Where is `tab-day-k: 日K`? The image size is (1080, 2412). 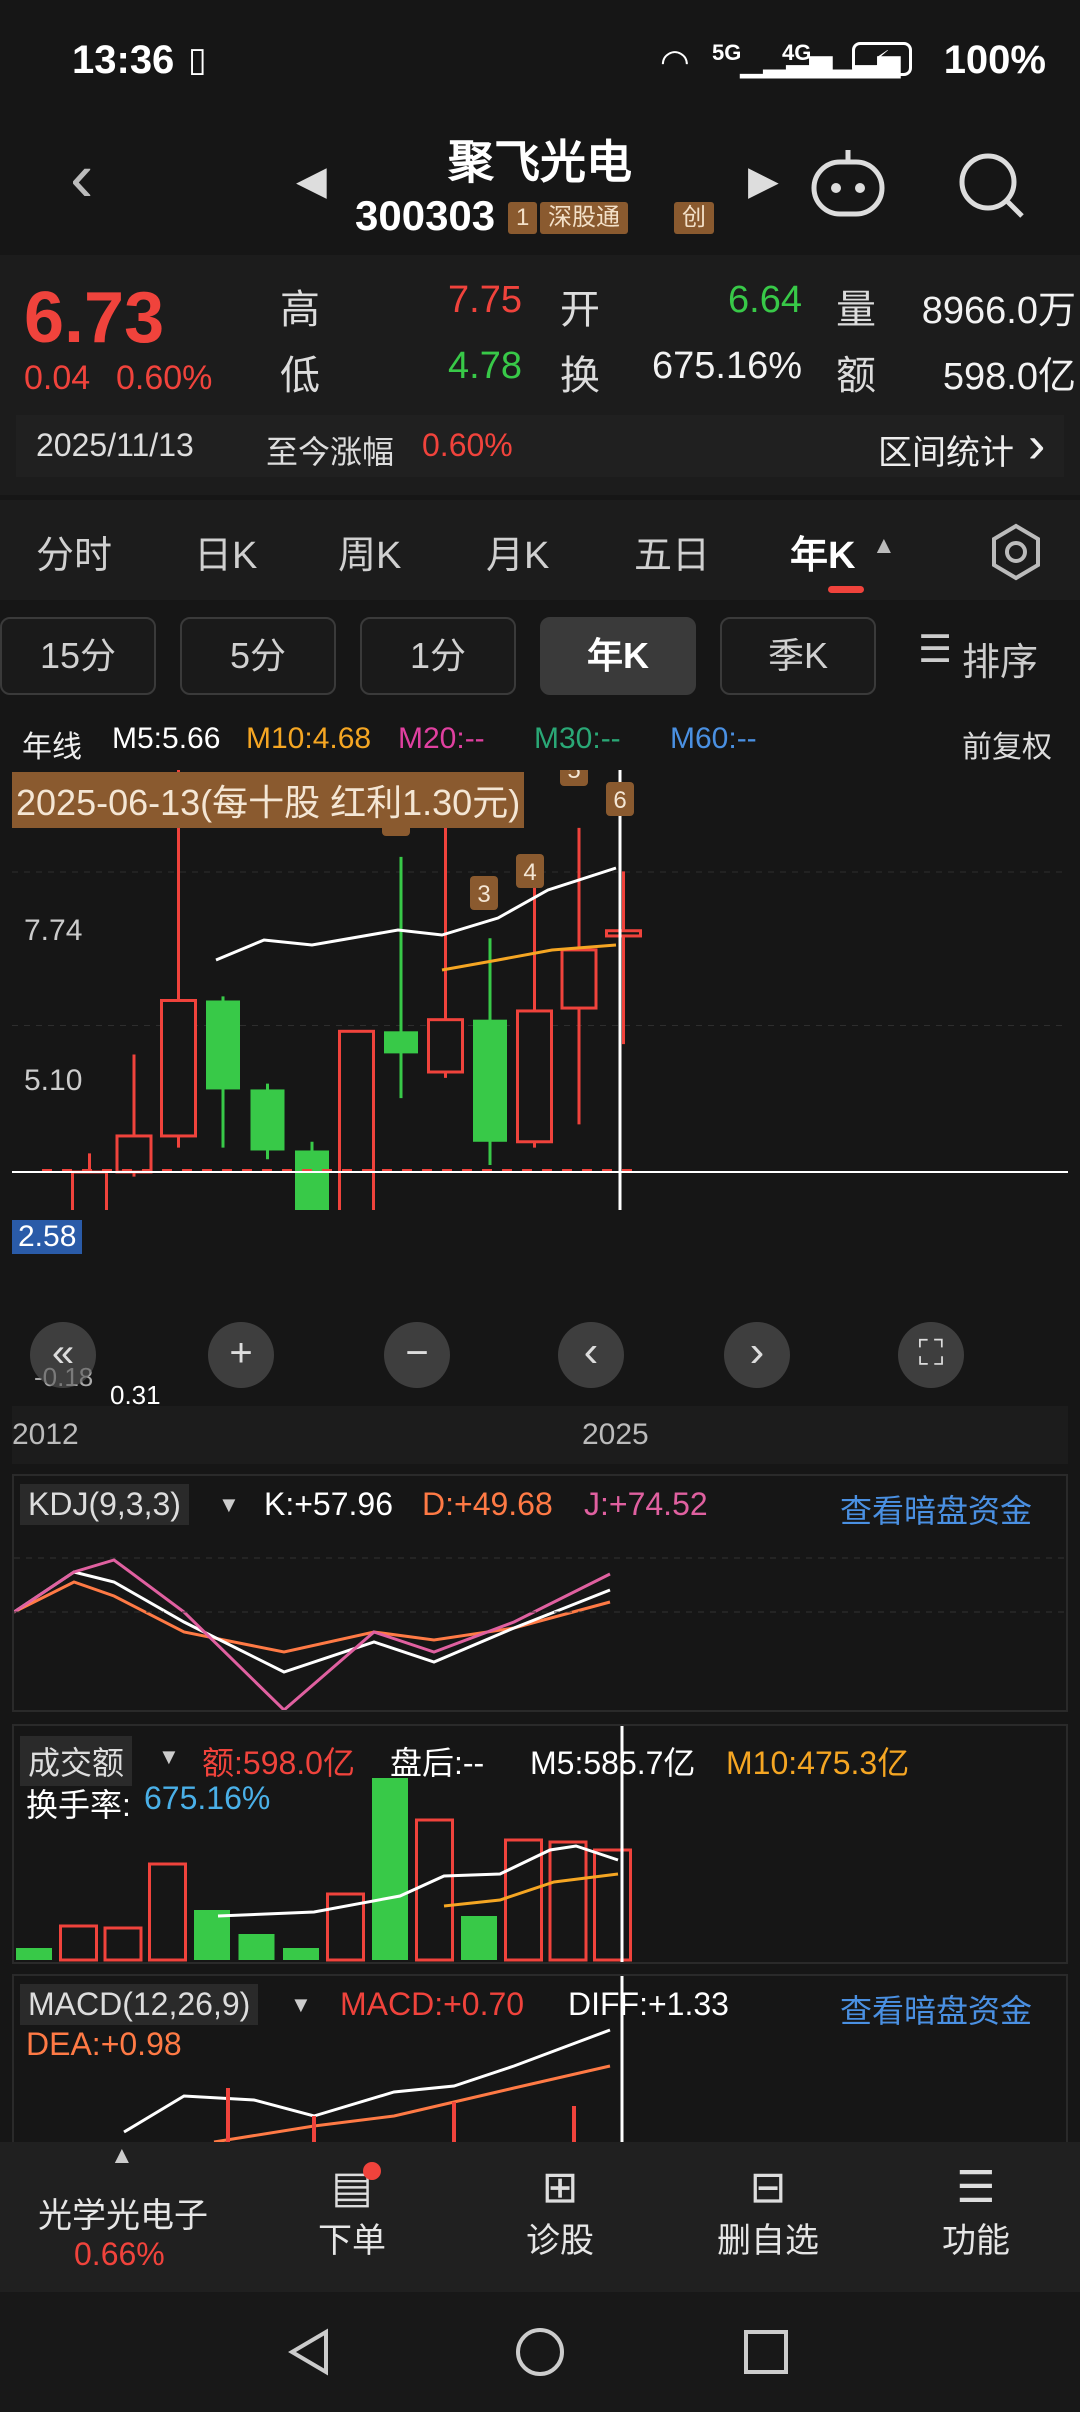 tab-day-k: 日K is located at coordinates (225, 551).